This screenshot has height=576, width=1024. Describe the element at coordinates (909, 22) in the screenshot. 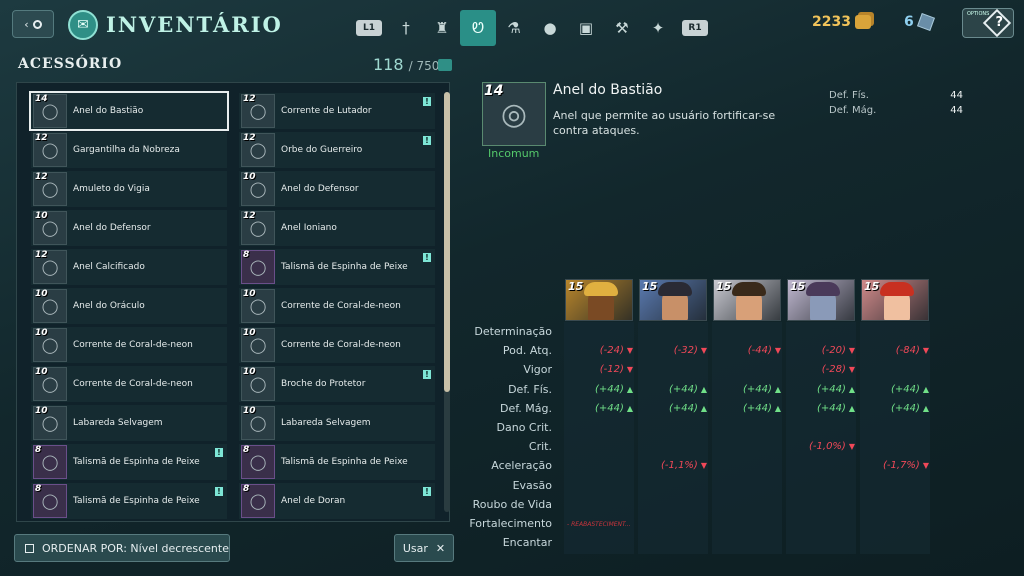

I see `gem-amount: 6` at that location.